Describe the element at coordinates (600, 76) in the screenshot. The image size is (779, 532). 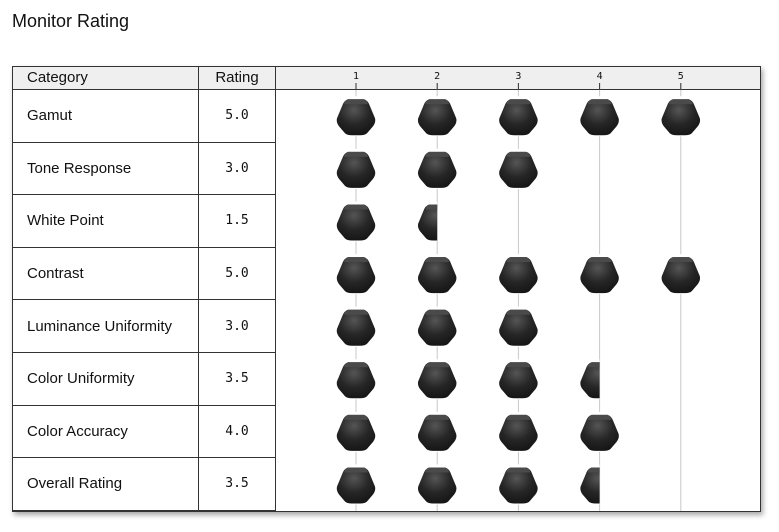
I see `scale-label: 4` at that location.